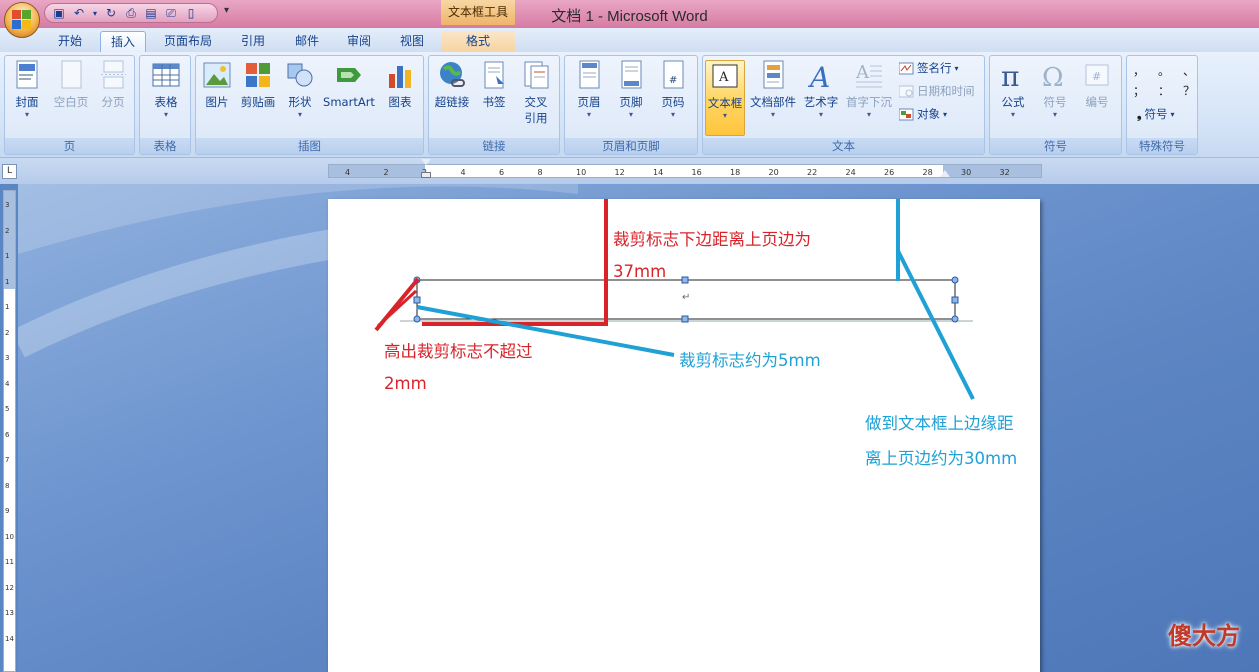 This screenshot has width=1259, height=672. What do you see at coordinates (9, 562) in the screenshot?
I see `vertical-ruler-tick-label: 11` at bounding box center [9, 562].